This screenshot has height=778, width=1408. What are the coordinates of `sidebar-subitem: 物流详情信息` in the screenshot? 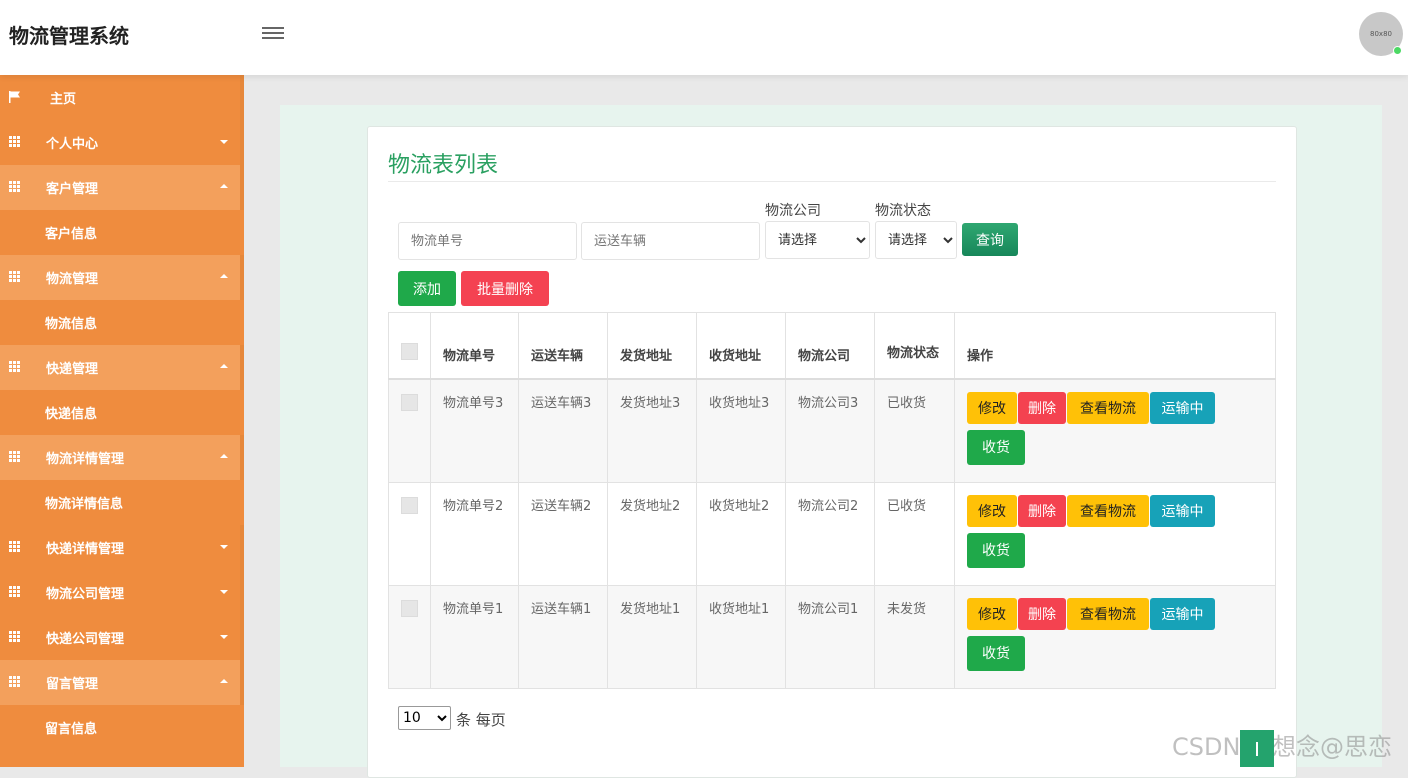 It's located at (122, 502).